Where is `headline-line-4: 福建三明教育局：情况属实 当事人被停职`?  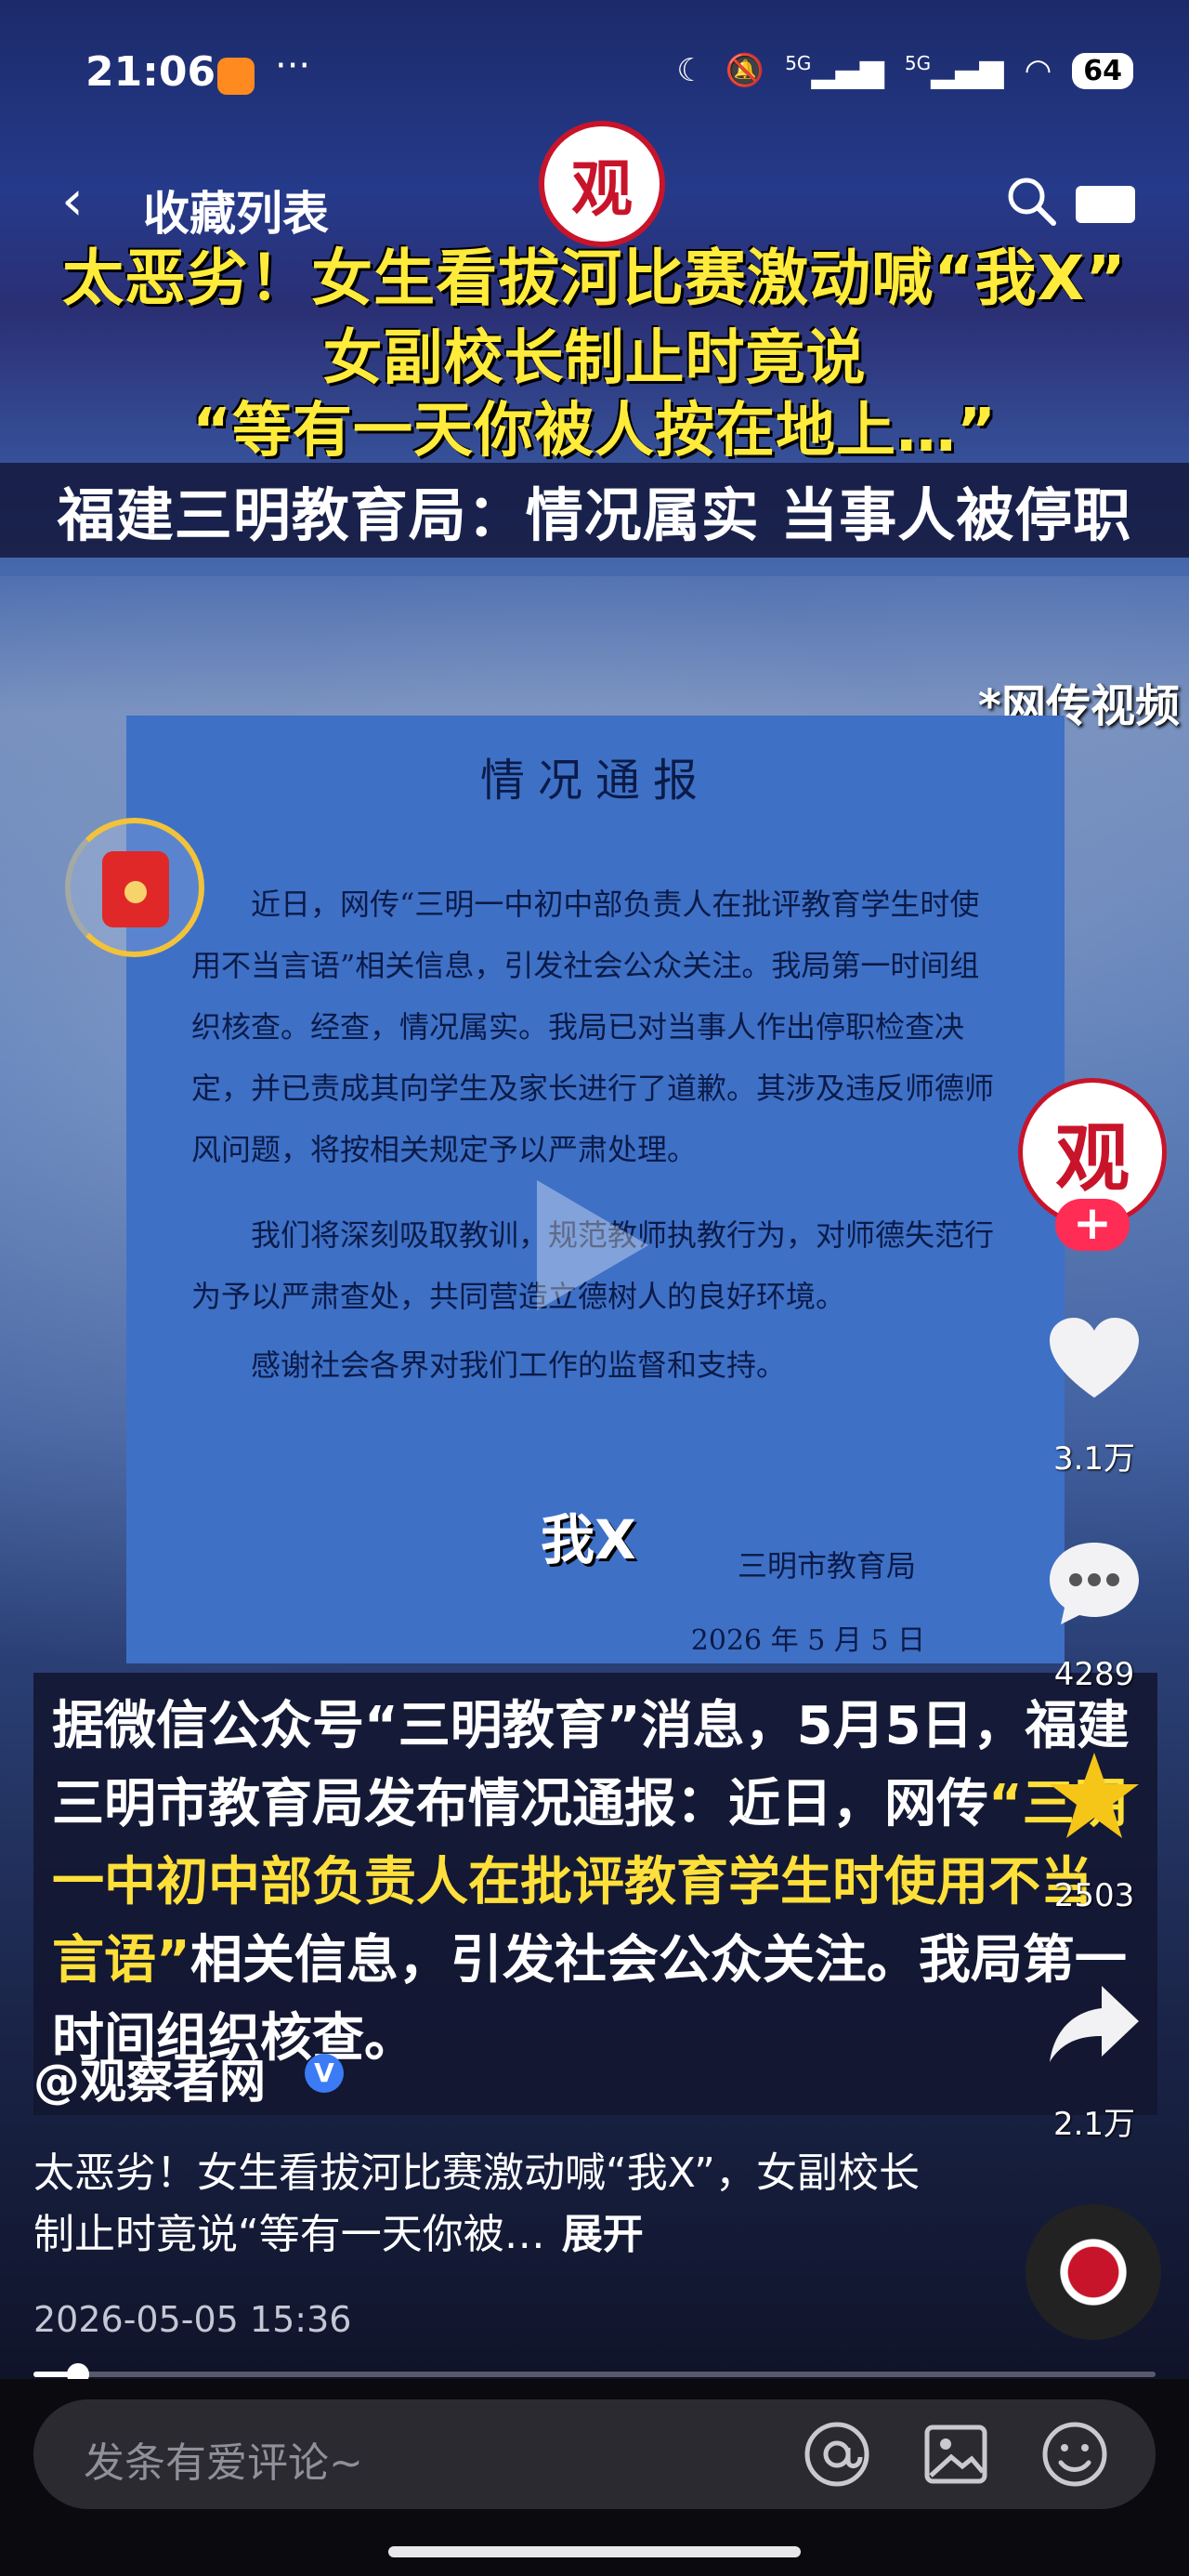 headline-line-4: 福建三明教育局：情况属实 当事人被停职 is located at coordinates (594, 510).